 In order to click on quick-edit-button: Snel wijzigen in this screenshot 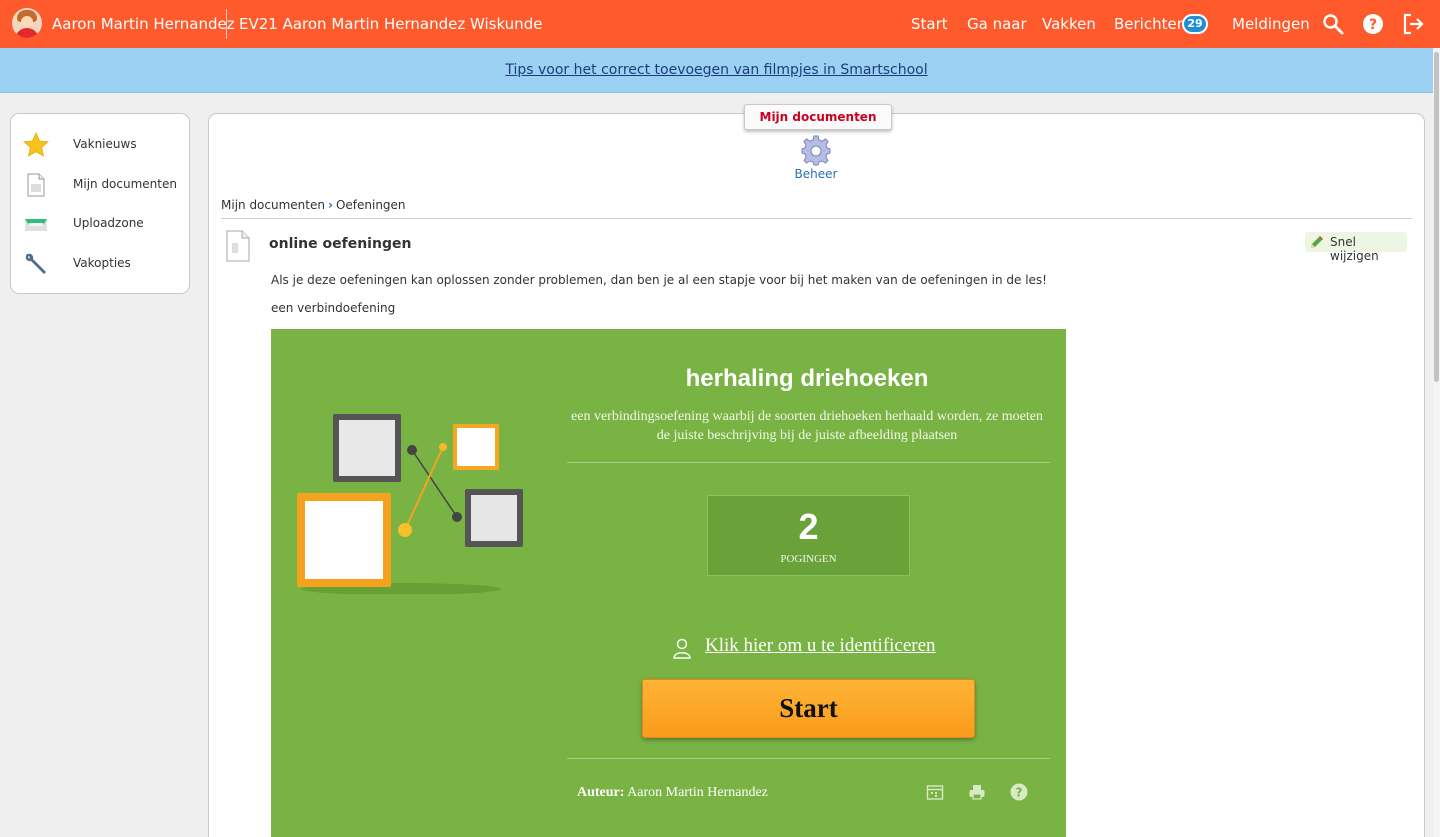, I will do `click(1356, 247)`.